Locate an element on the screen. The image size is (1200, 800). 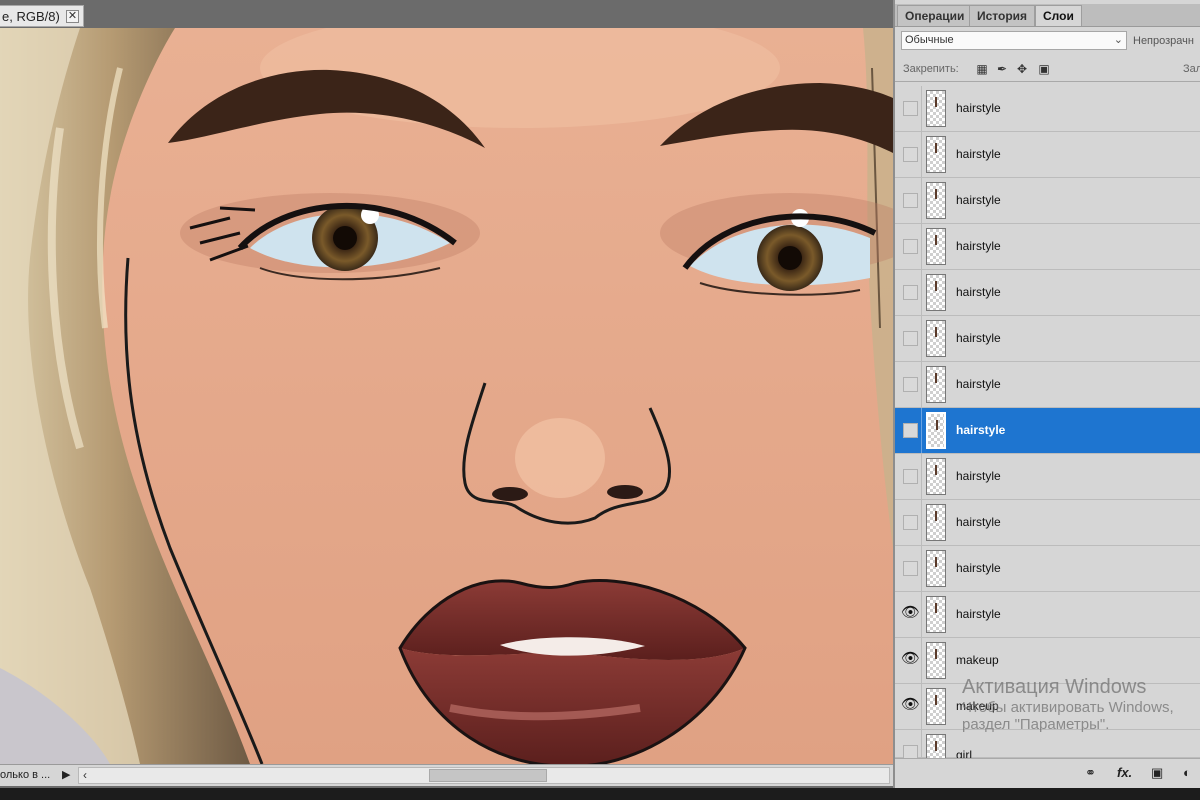
horizontal-scrollbar: ‹ is located at coordinates (484, 775).